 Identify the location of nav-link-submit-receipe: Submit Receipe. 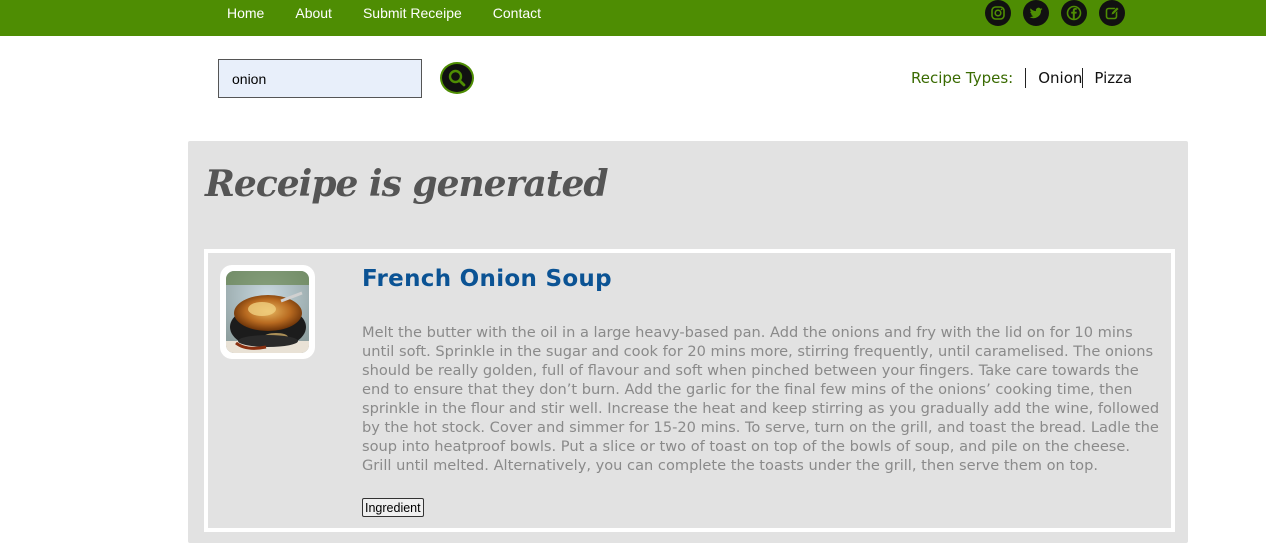
(412, 13).